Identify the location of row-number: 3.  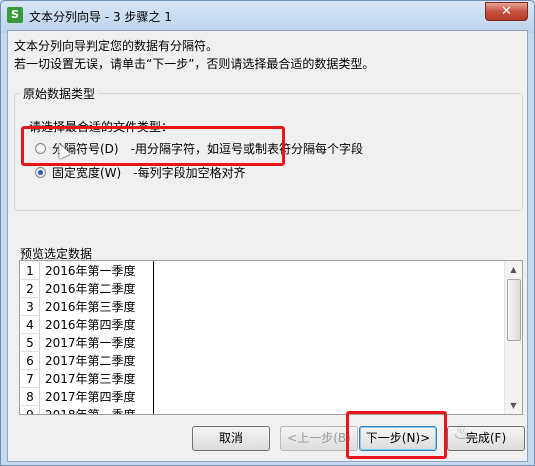
(30, 307).